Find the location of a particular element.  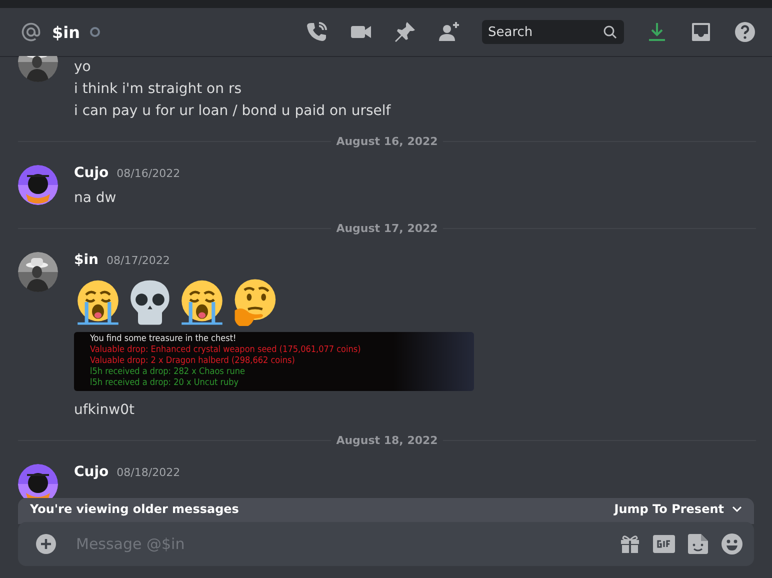

timestamp: 08/18/2022 is located at coordinates (148, 472).